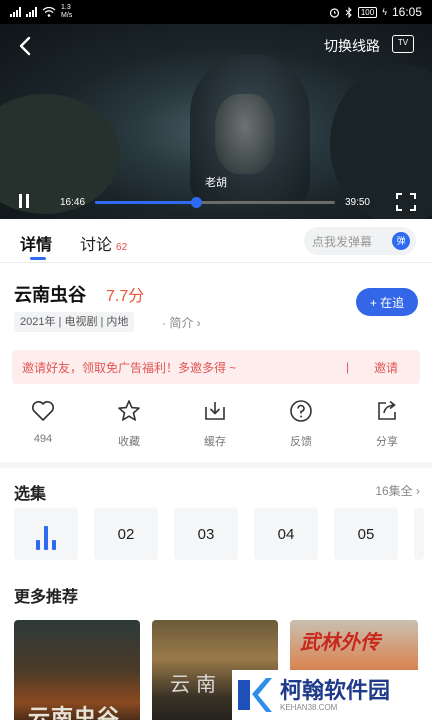  I want to click on status-bar: 1.3 M/s 100 ϟ 16:05, so click(216, 12).